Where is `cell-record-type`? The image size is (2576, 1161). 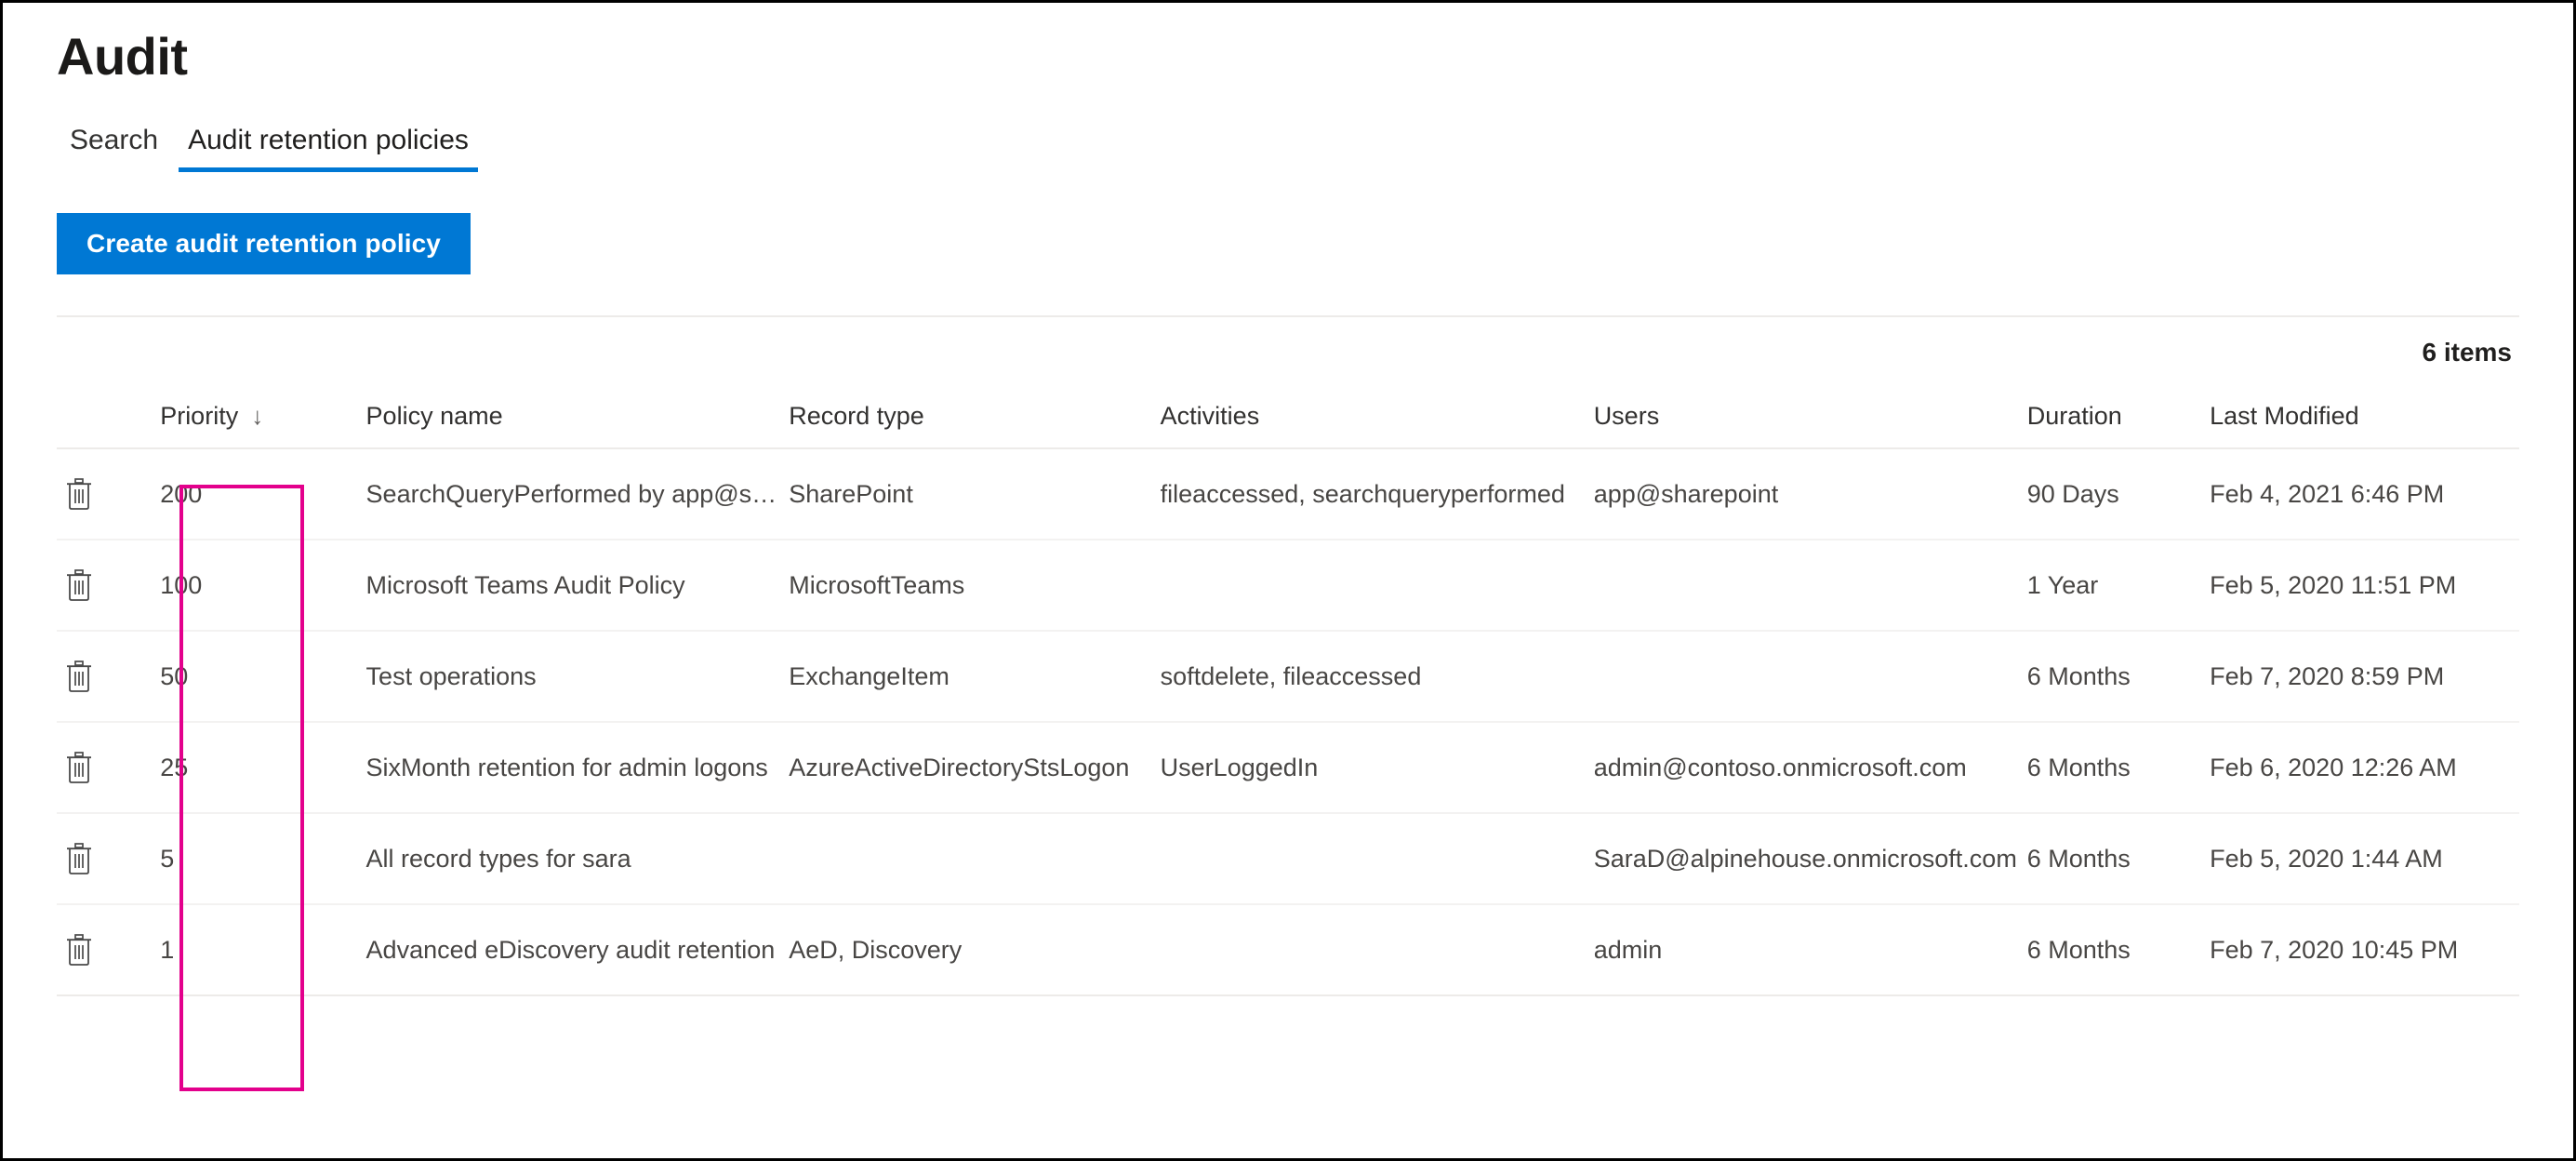
cell-record-type is located at coordinates (975, 859).